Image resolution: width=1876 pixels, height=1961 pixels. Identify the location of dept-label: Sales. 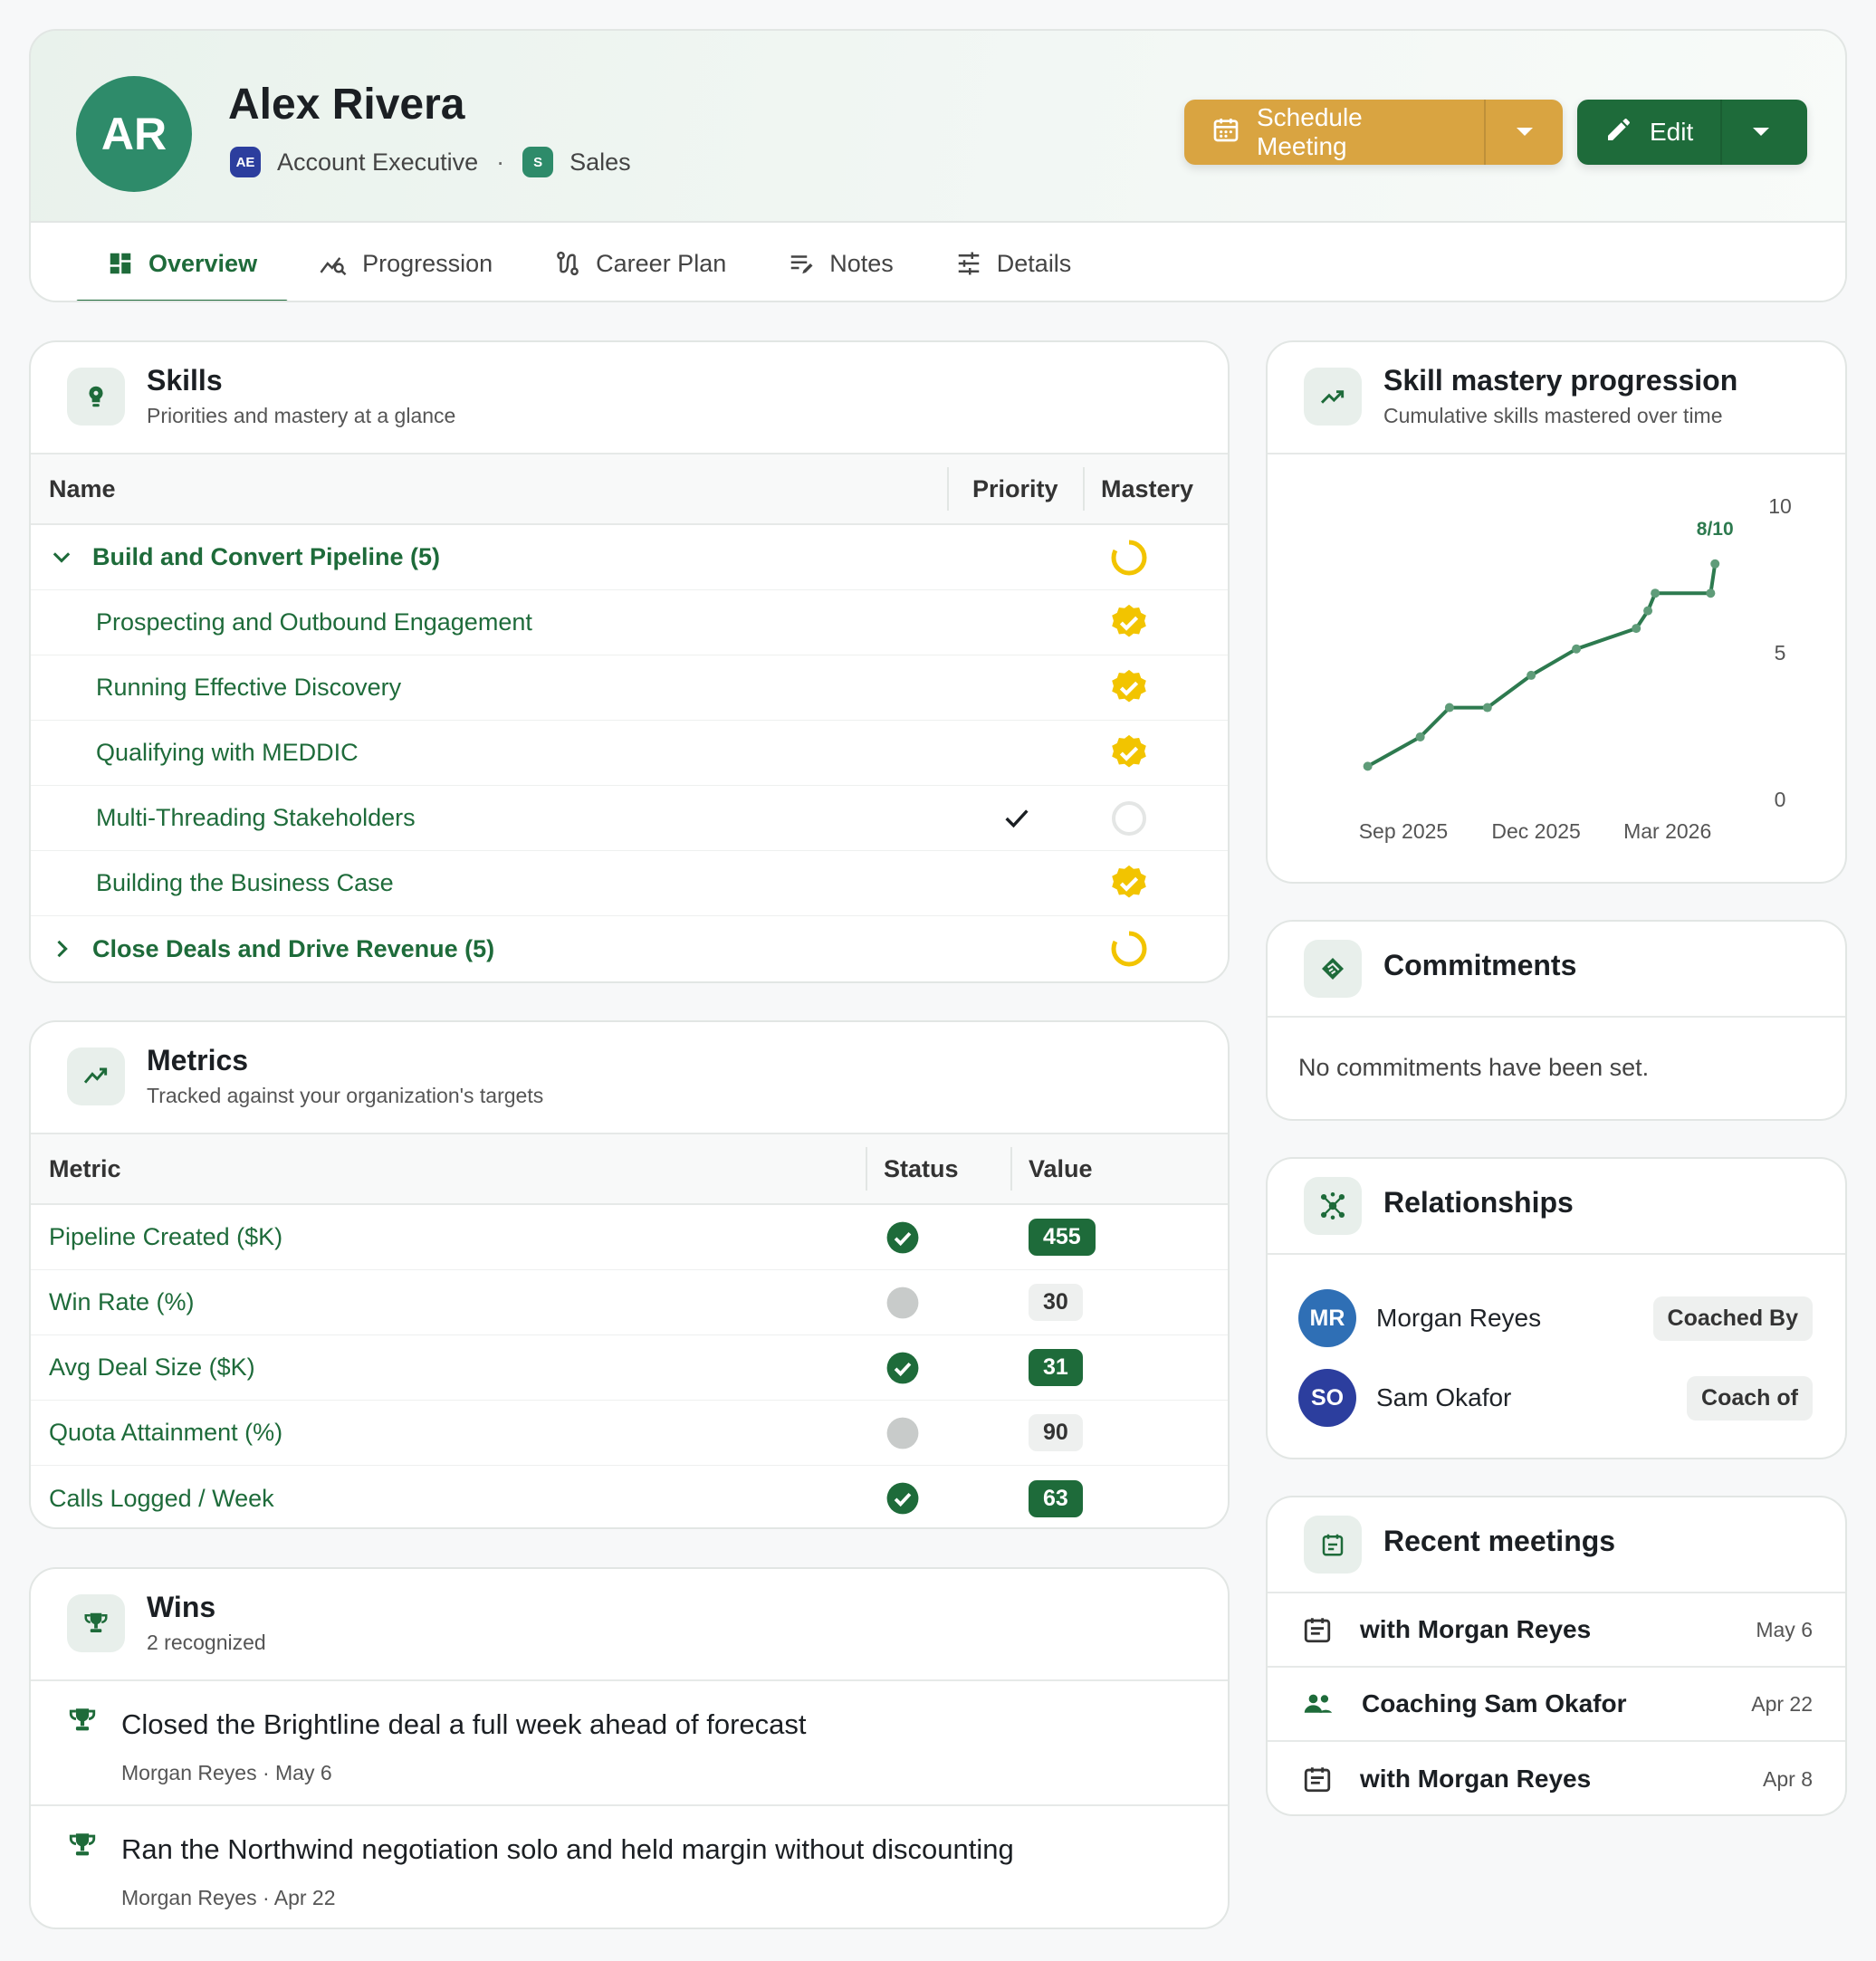
(600, 162).